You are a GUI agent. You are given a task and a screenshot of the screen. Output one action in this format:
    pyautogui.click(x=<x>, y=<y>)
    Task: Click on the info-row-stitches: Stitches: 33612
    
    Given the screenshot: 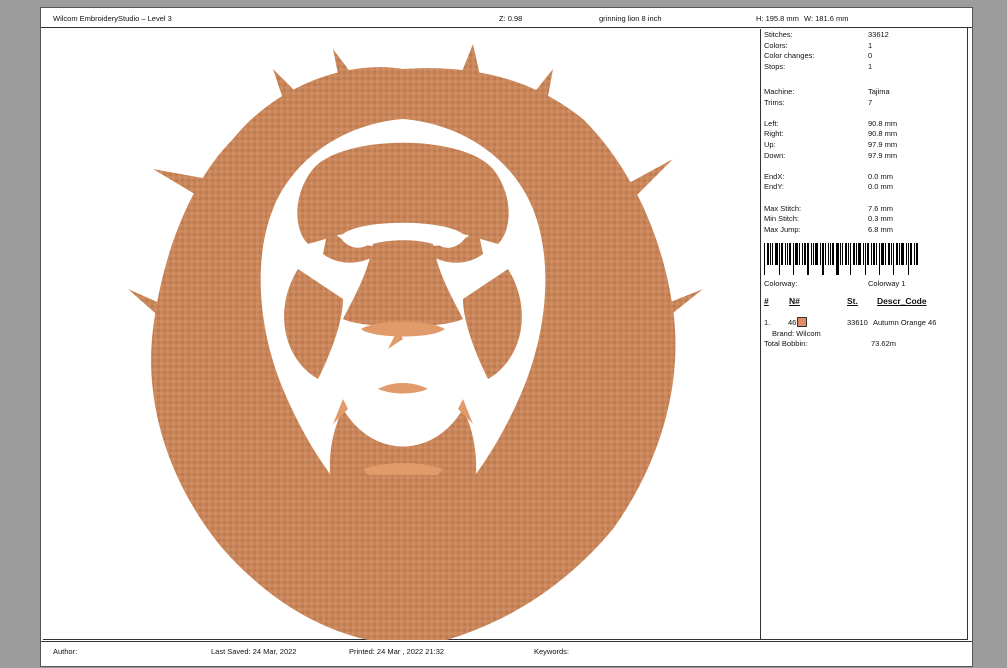 What is the action you would take?
    pyautogui.click(x=826, y=34)
    